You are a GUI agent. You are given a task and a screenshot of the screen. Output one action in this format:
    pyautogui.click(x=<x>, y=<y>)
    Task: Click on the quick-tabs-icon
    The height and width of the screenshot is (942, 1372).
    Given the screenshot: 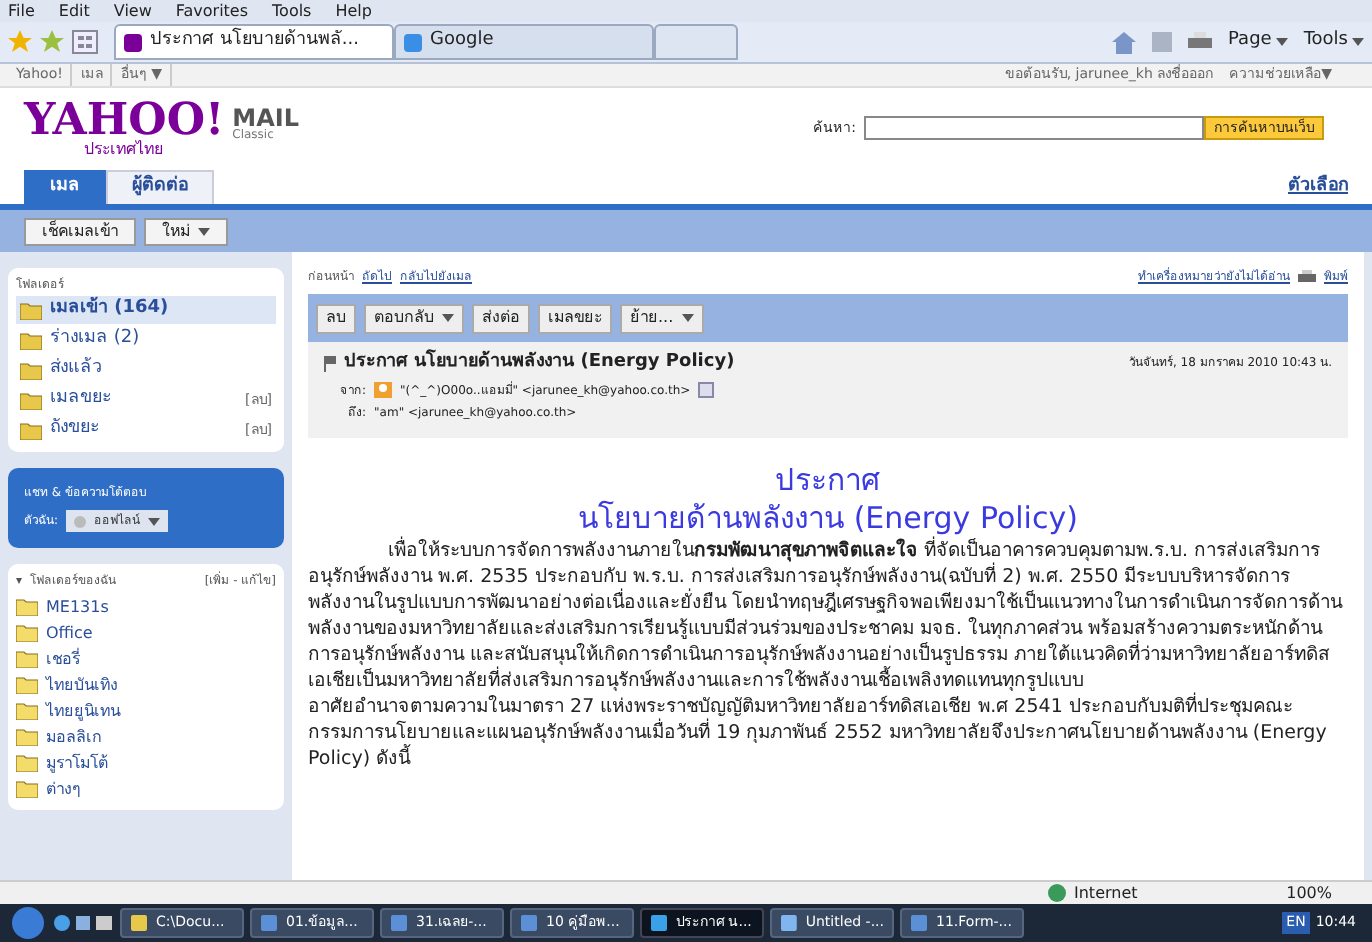 What is the action you would take?
    pyautogui.click(x=85, y=42)
    